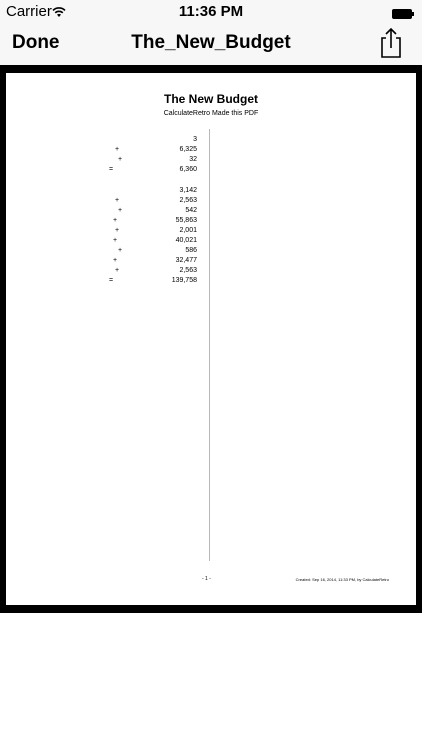 This screenshot has width=422, height=750. What do you see at coordinates (36, 43) in the screenshot?
I see `done-button: Done` at bounding box center [36, 43].